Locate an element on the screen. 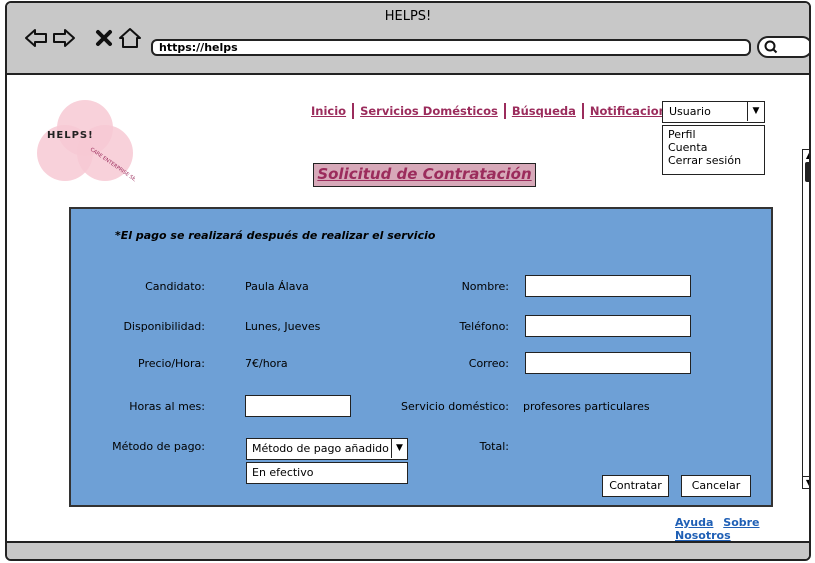  helps-logo: HELPS! CARE ENTERPRISE SERVICES is located at coordinates (86, 144).